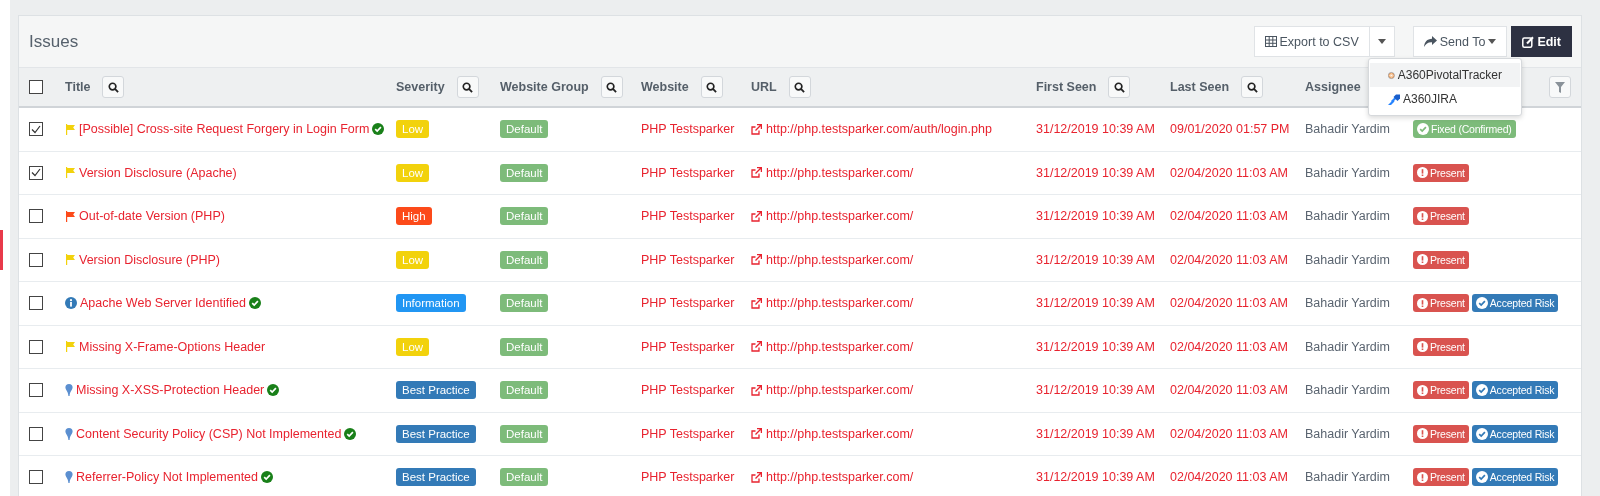 This screenshot has height=496, width=1600. I want to click on first-seen-date: 31/12/2019 10:39 AM, so click(1095, 303).